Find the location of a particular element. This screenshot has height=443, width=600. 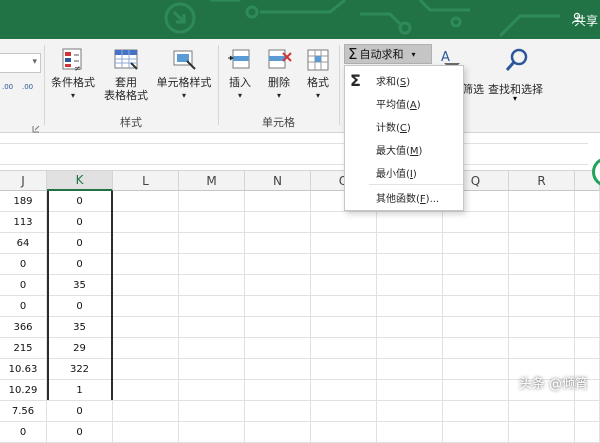

number-format-dropdown: ▾ is located at coordinates (20, 63).